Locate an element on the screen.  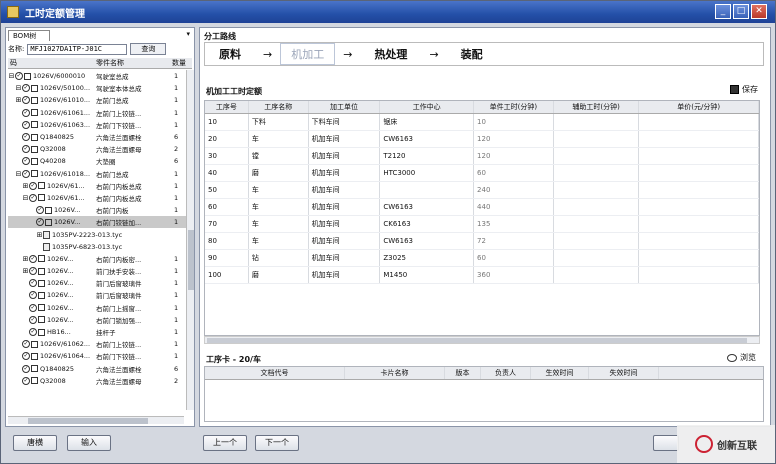
table-cell: 90 is located at coordinates (227, 258).